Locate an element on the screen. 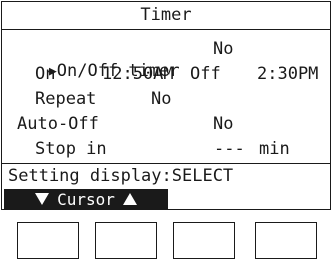 This screenshot has height=260, width=334. auto-off-label: Auto-Off is located at coordinates (58, 124).